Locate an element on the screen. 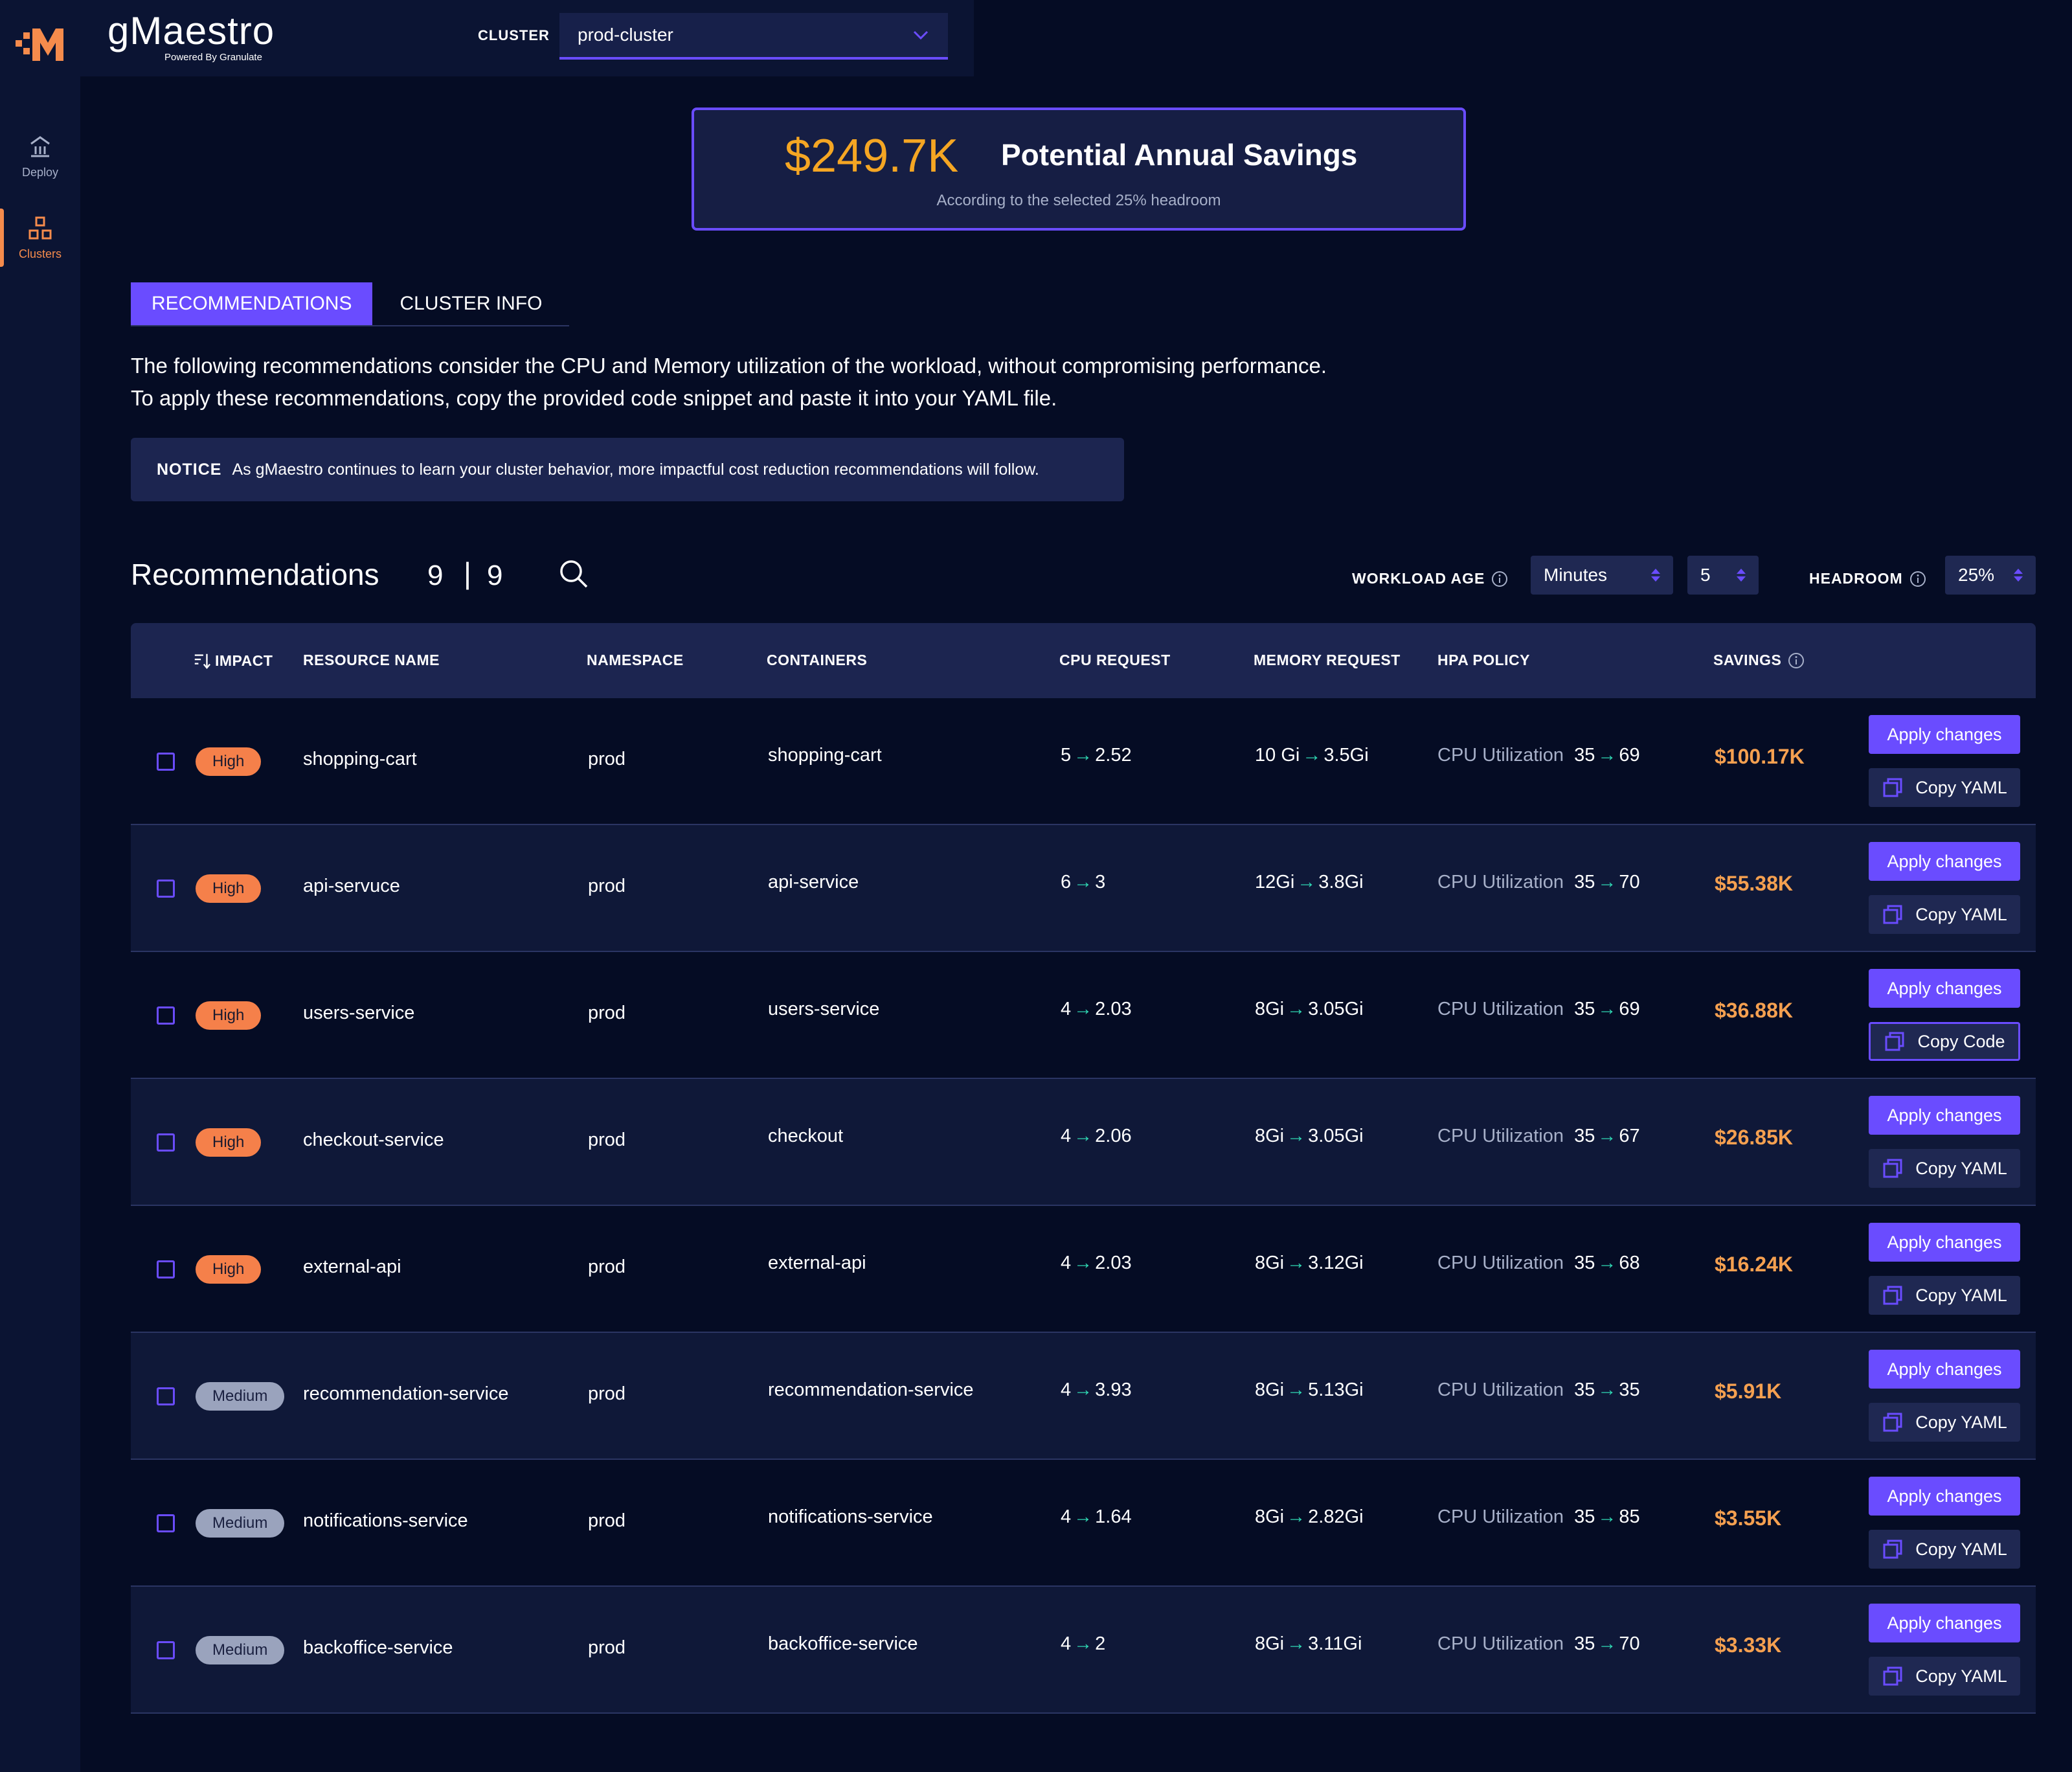 The width and height of the screenshot is (2072, 1772). app-logo is located at coordinates (40, 44).